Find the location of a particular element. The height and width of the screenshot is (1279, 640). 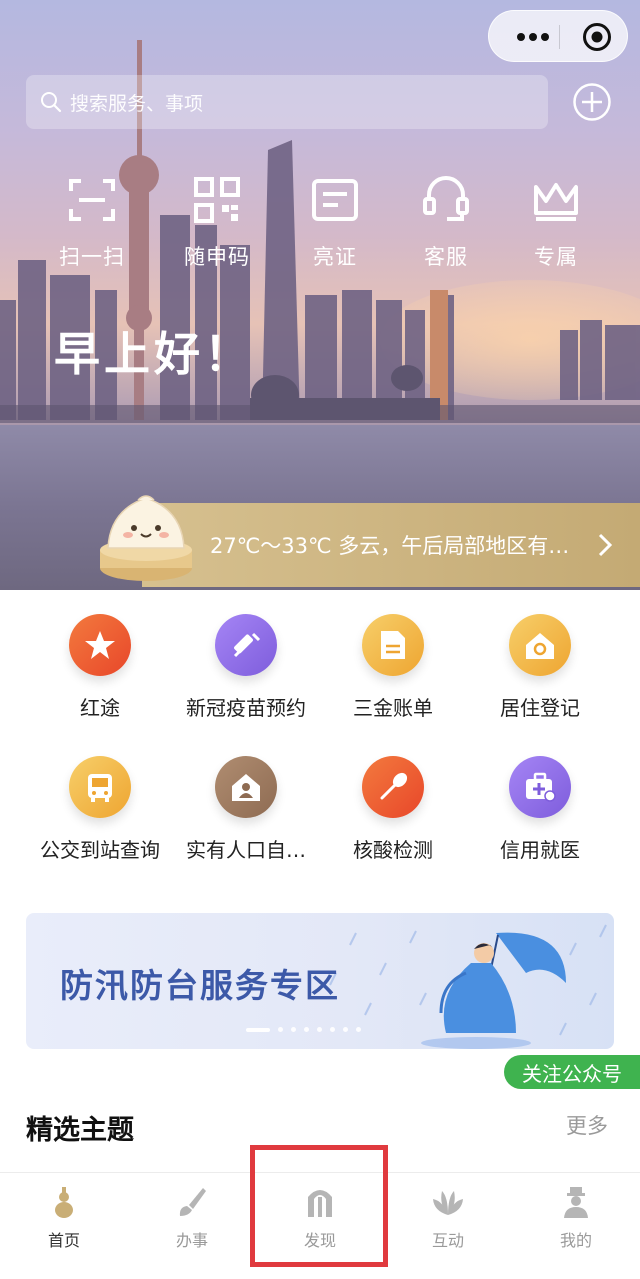

banner-pagination is located at coordinates (303, 1029).